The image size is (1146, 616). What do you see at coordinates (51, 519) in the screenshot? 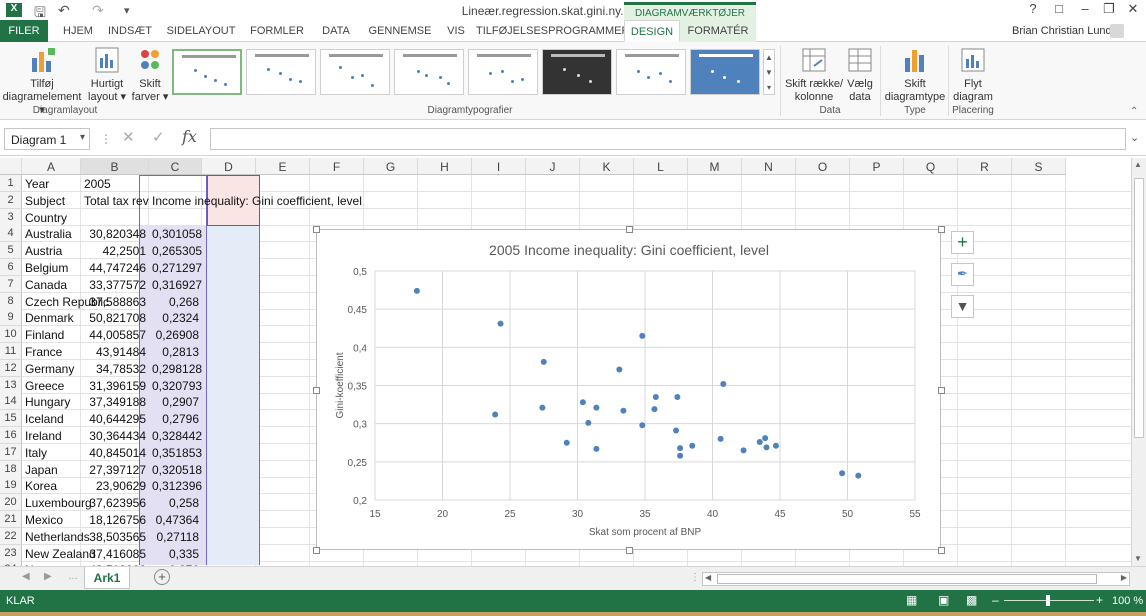
I see `cell-a21: Mexico` at bounding box center [51, 519].